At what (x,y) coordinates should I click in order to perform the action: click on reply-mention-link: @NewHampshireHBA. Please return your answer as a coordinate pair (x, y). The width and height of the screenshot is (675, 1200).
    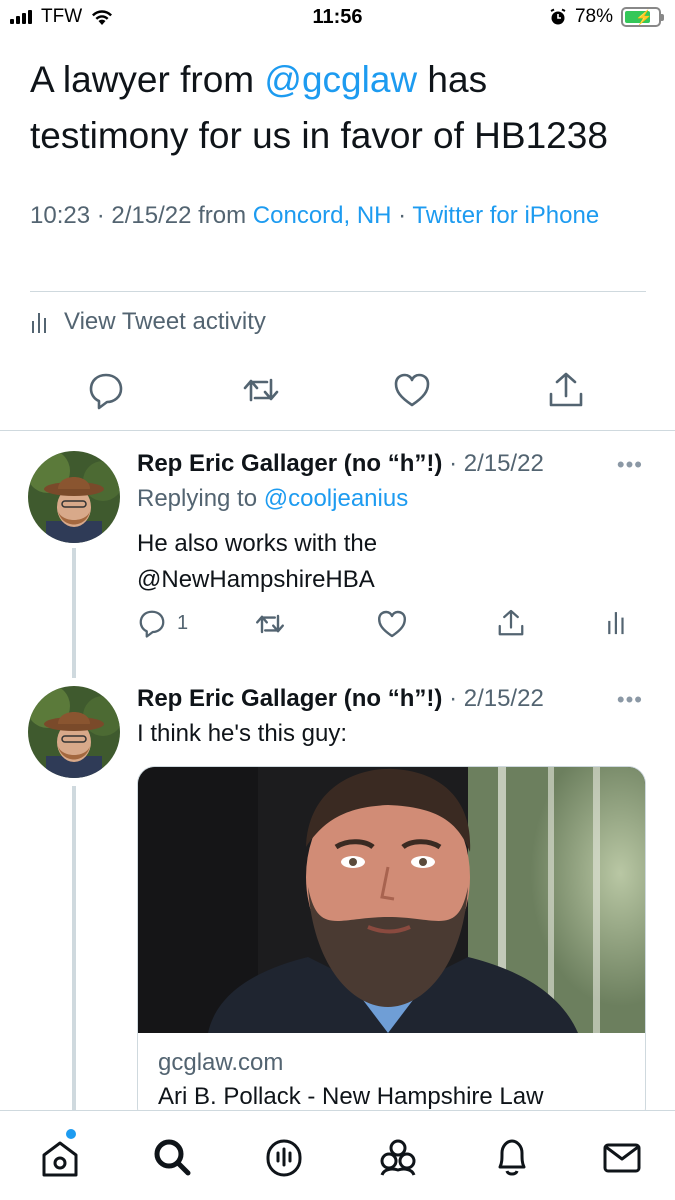
    Looking at the image, I should click on (256, 580).